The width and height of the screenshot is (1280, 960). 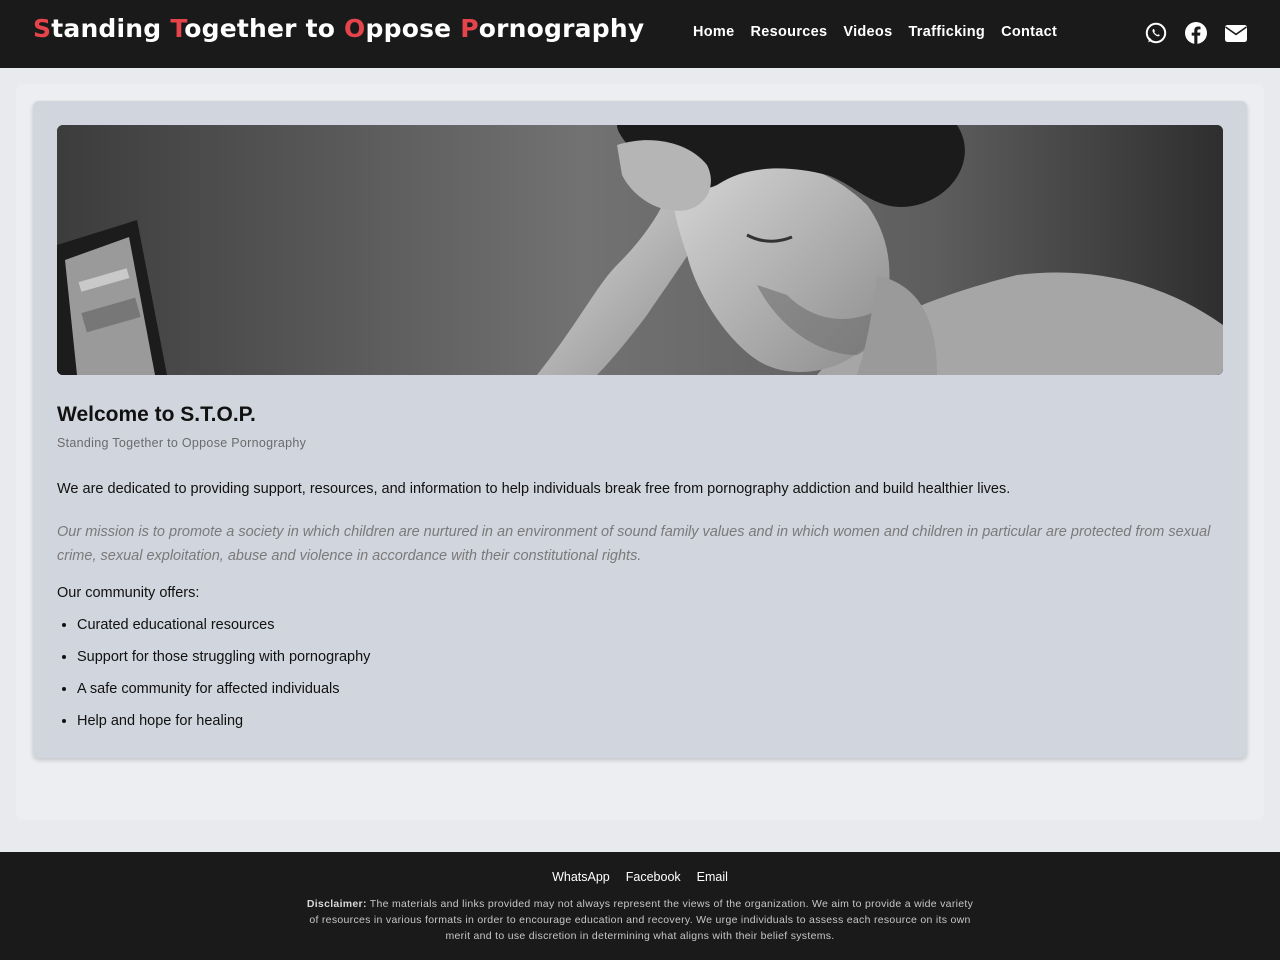 What do you see at coordinates (264, 28) in the screenshot?
I see `brand-word-together: ogether to` at bounding box center [264, 28].